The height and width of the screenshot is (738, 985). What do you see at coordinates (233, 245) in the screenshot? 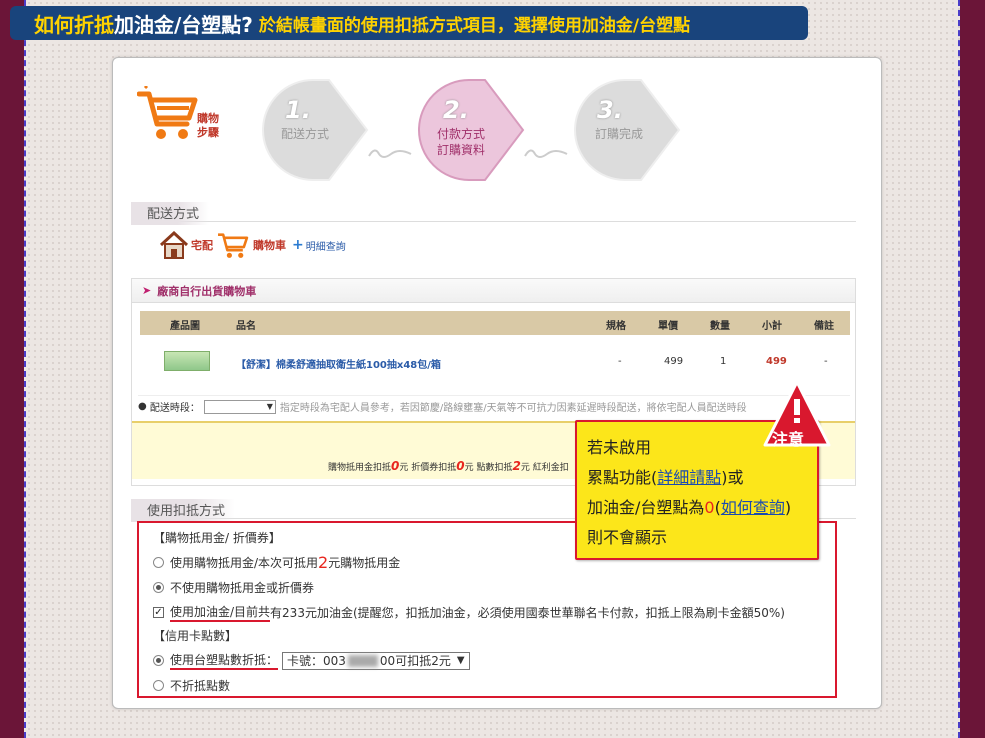
I see `cart-icon` at bounding box center [233, 245].